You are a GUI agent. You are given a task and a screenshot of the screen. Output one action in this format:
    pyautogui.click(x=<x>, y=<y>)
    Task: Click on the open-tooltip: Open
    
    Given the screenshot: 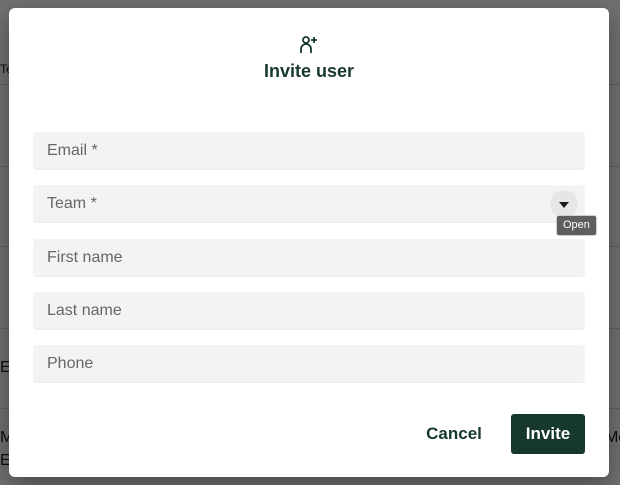 What is the action you would take?
    pyautogui.click(x=576, y=225)
    